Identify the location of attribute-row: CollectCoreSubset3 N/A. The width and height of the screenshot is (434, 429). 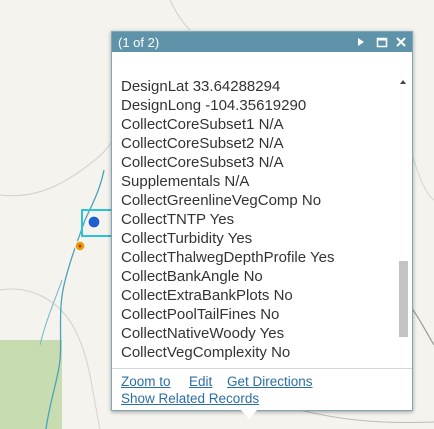
(202, 162).